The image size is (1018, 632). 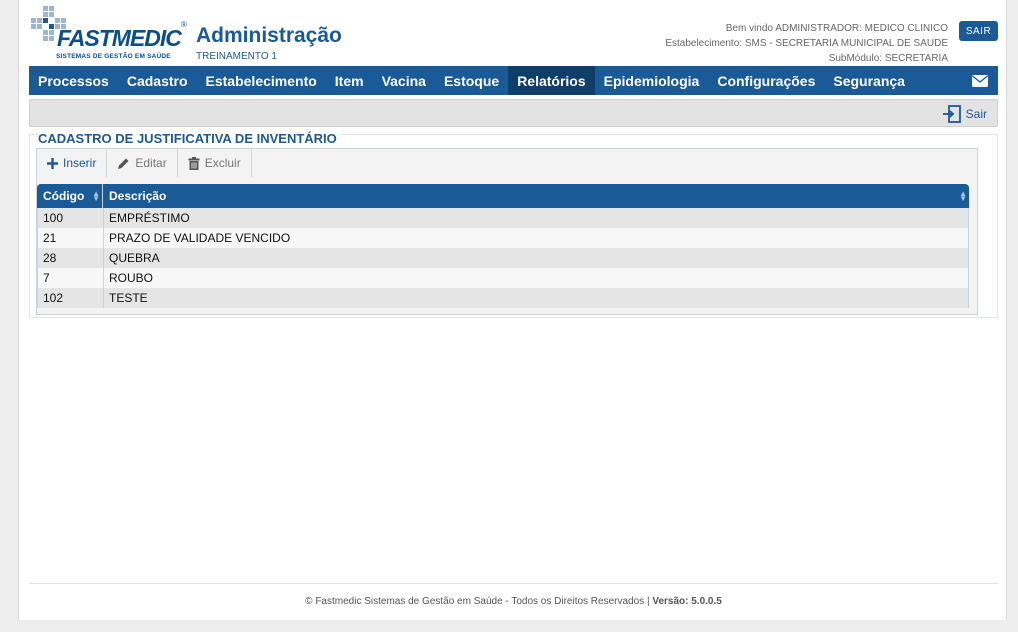 I want to click on footer-version: Versão: 5.0.0.5, so click(x=687, y=601).